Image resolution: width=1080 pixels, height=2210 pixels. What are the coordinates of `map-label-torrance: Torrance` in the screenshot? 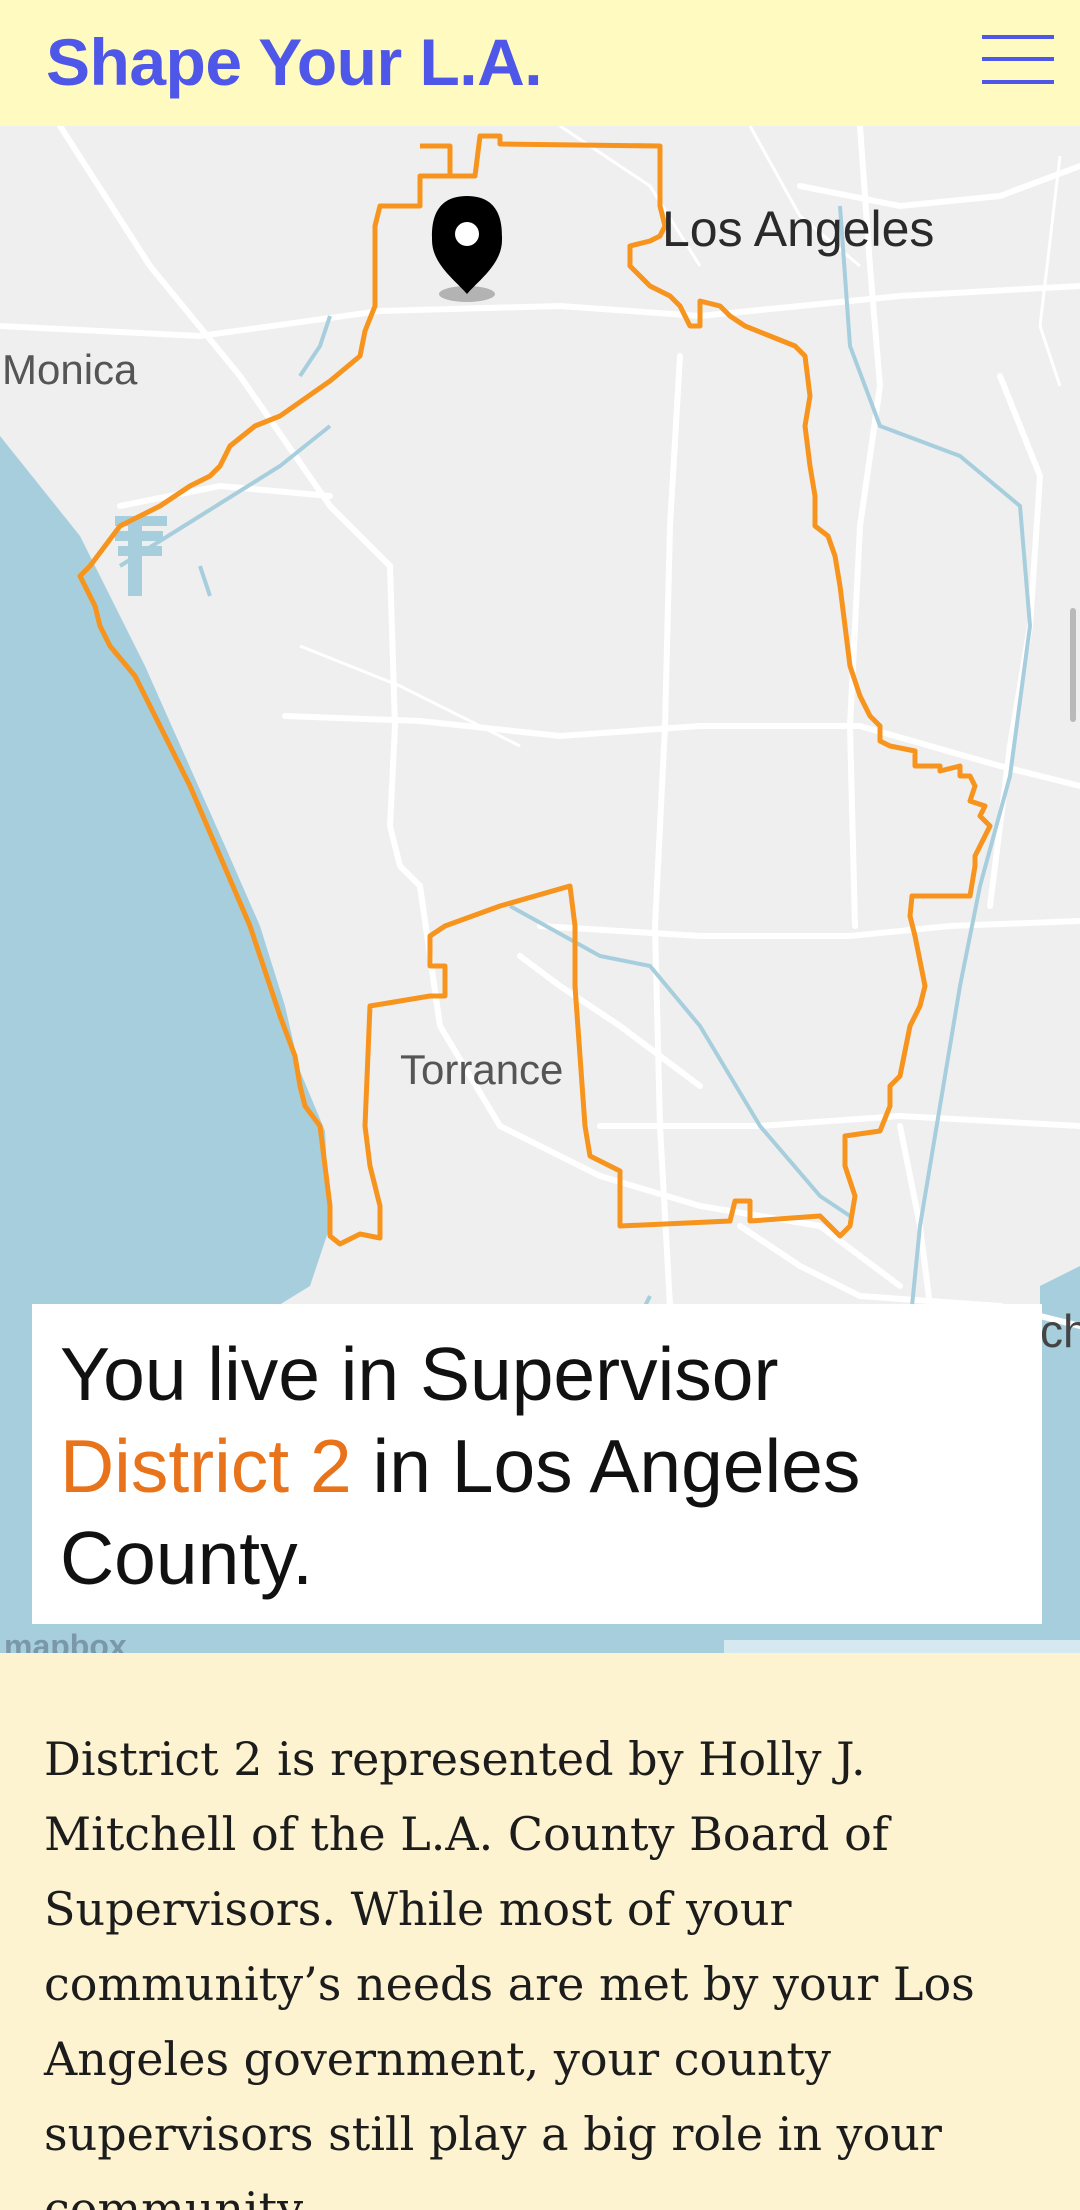 It's located at (482, 1069).